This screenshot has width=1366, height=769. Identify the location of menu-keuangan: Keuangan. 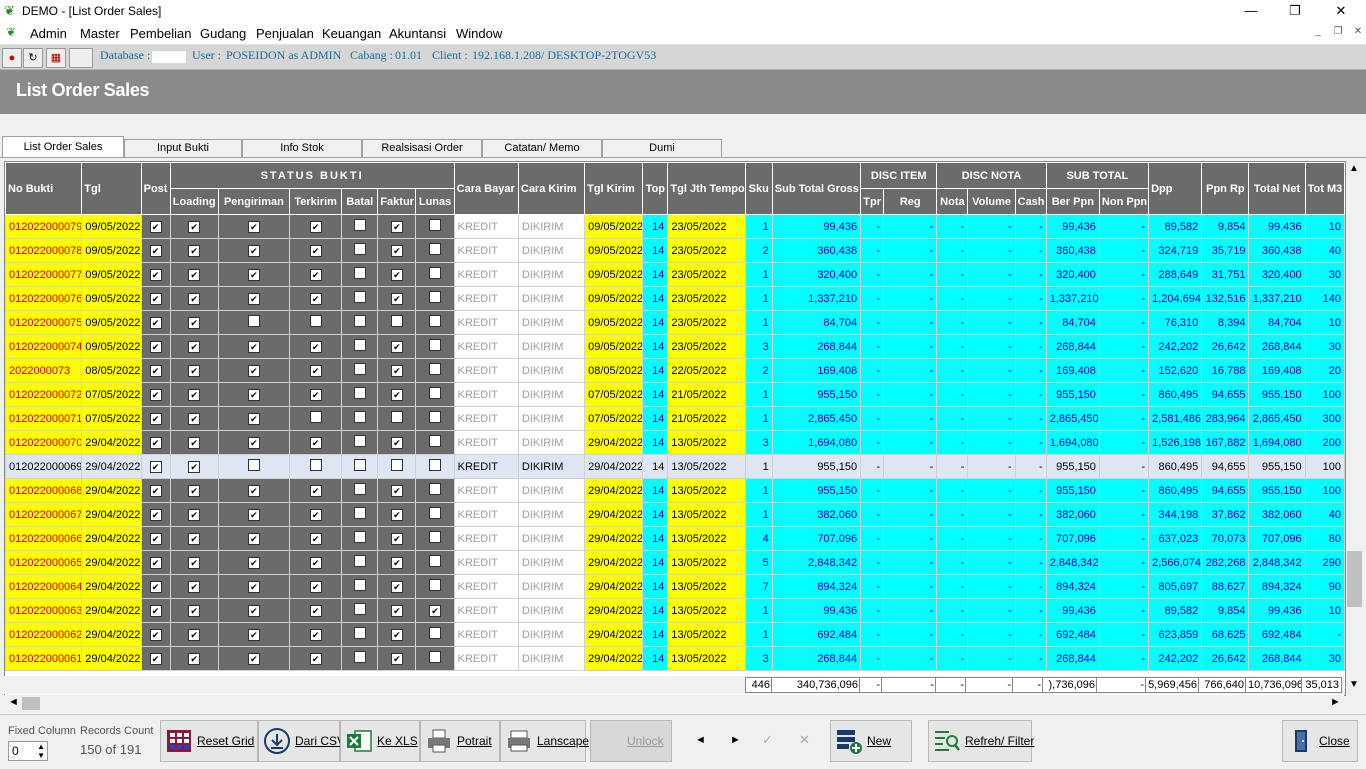
(351, 33).